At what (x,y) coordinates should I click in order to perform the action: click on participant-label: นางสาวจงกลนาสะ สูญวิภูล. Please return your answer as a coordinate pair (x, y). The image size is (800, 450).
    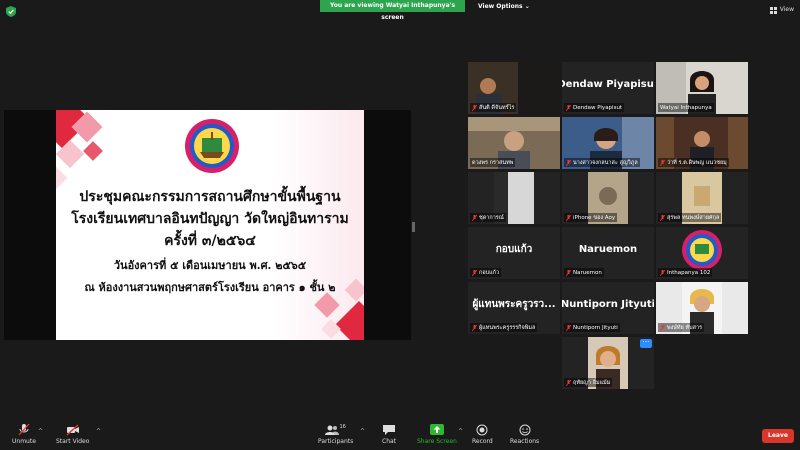
    Looking at the image, I should click on (602, 162).